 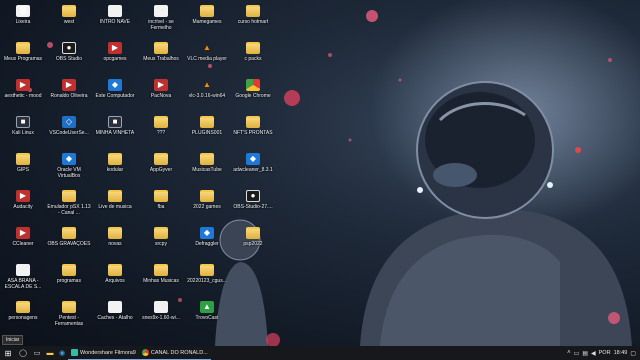 I want to click on language-indicator: POR, so click(x=605, y=353).